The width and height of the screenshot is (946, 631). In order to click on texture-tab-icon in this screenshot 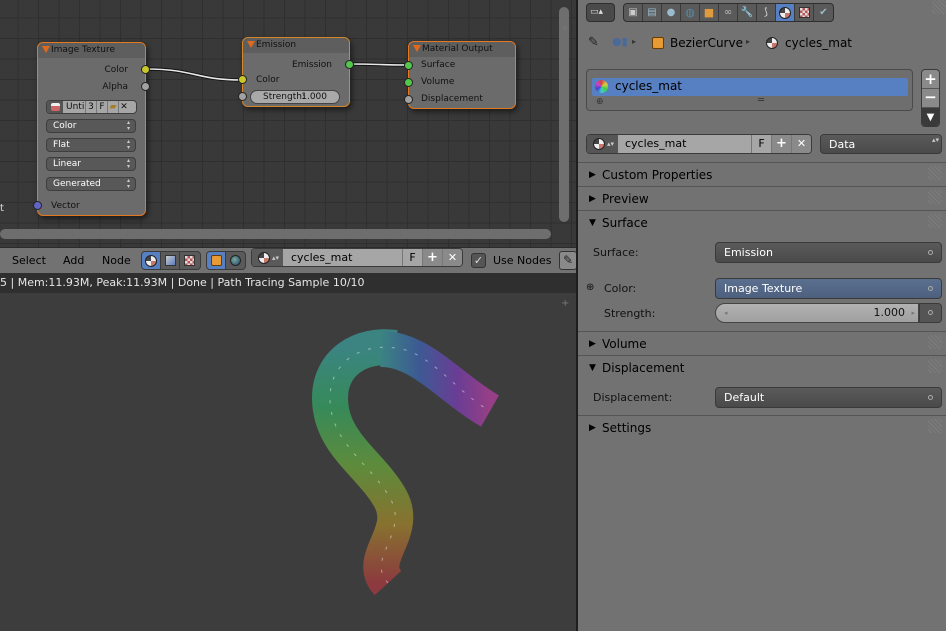, I will do `click(804, 12)`.